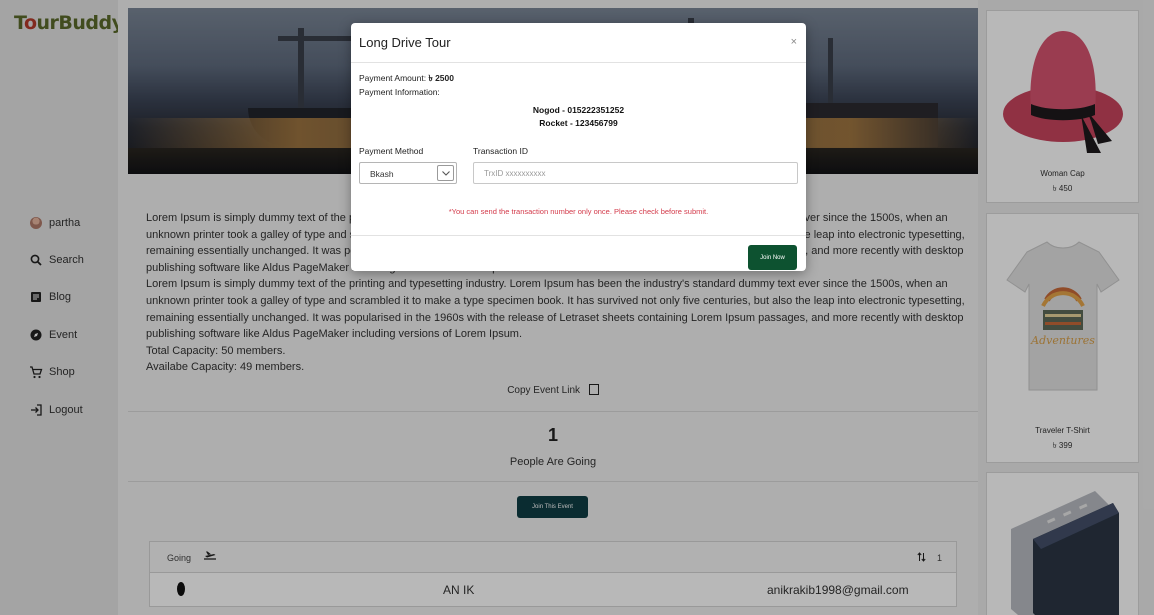  Describe the element at coordinates (393, 78) in the screenshot. I see `payment-amount-label: Payment Amount:` at that location.